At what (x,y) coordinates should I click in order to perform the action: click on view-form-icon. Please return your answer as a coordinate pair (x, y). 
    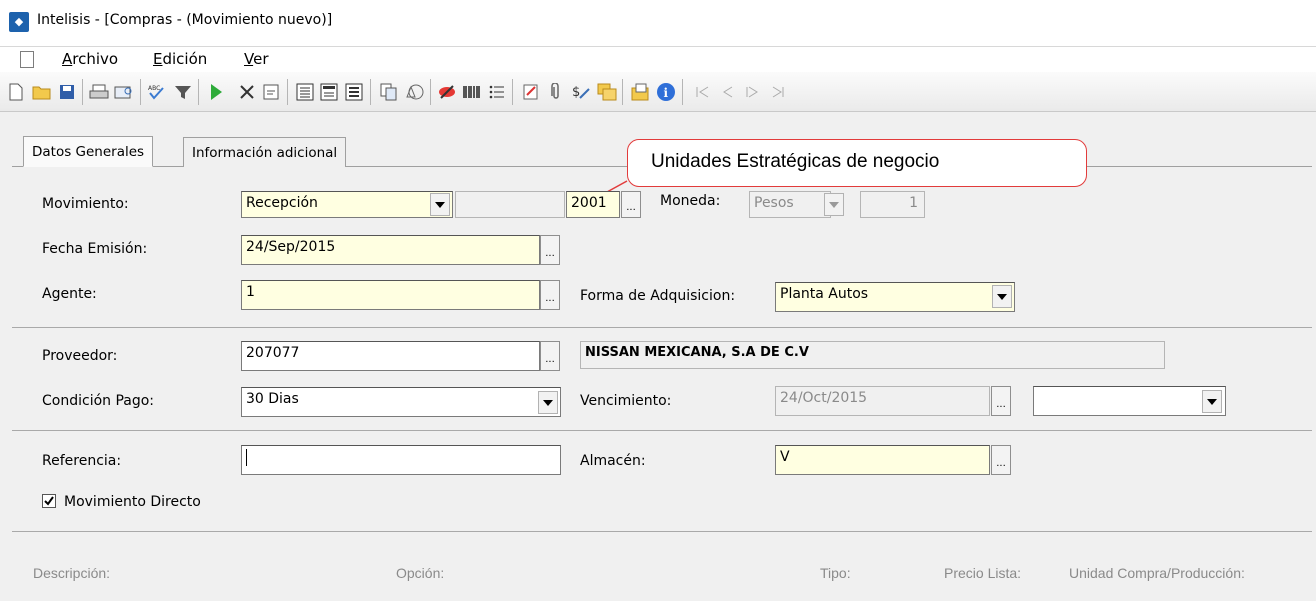
    Looking at the image, I should click on (329, 92).